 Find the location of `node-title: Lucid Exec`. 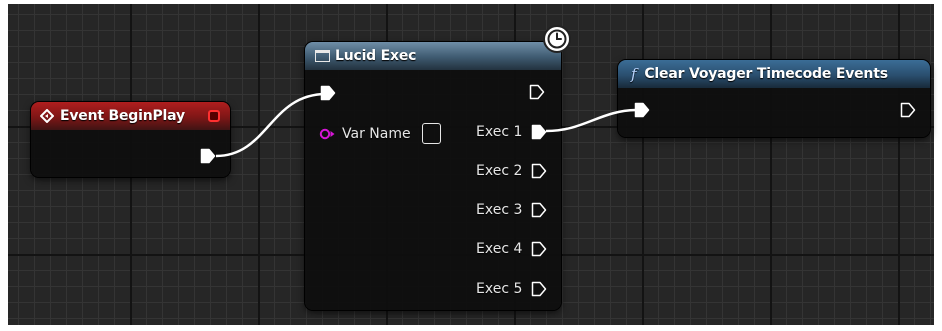

node-title: Lucid Exec is located at coordinates (376, 56).